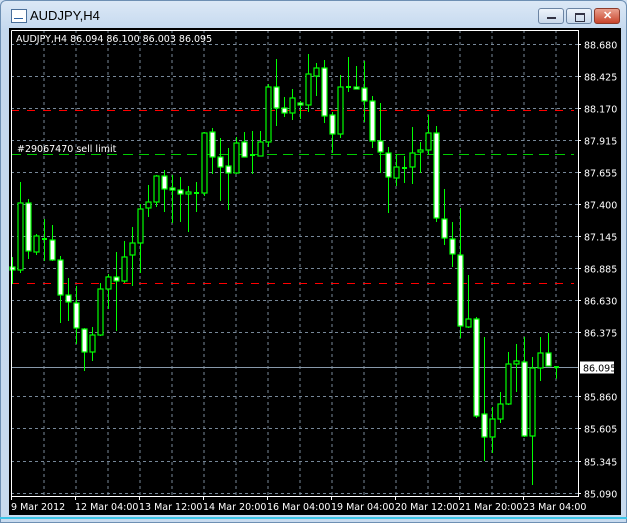 The width and height of the screenshot is (627, 523). Describe the element at coordinates (38, 507) in the screenshot. I see `date-label: 9 Mar 2012` at that location.